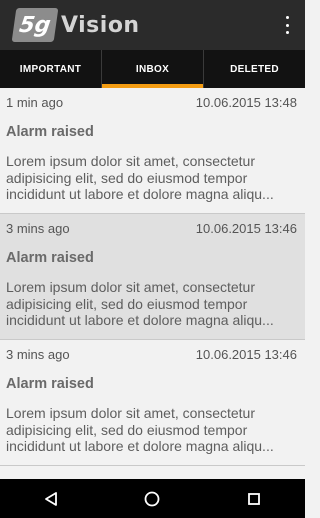 This screenshot has height=518, width=320. I want to click on app-logo: 5g Vision, so click(75, 25).